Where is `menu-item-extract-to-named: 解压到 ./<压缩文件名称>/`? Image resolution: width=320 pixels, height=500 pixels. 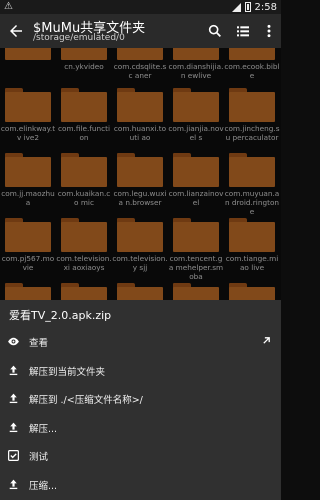 menu-item-extract-to-named: 解压到 ./<压缩文件名称>/ is located at coordinates (140, 398).